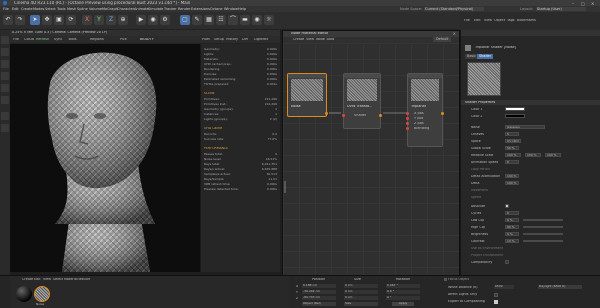 The width and height of the screenshot is (600, 308). Describe the element at coordinates (50, 9) in the screenshot. I see `menu-item-select: Select` at that location.